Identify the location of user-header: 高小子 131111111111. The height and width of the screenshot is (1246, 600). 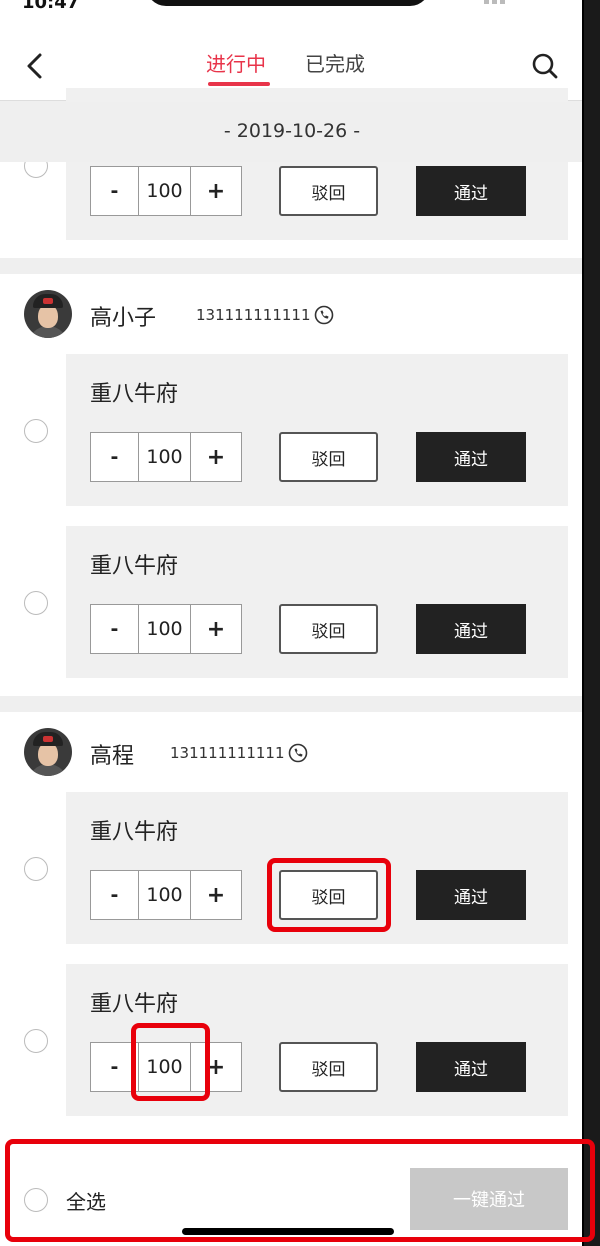
(291, 314).